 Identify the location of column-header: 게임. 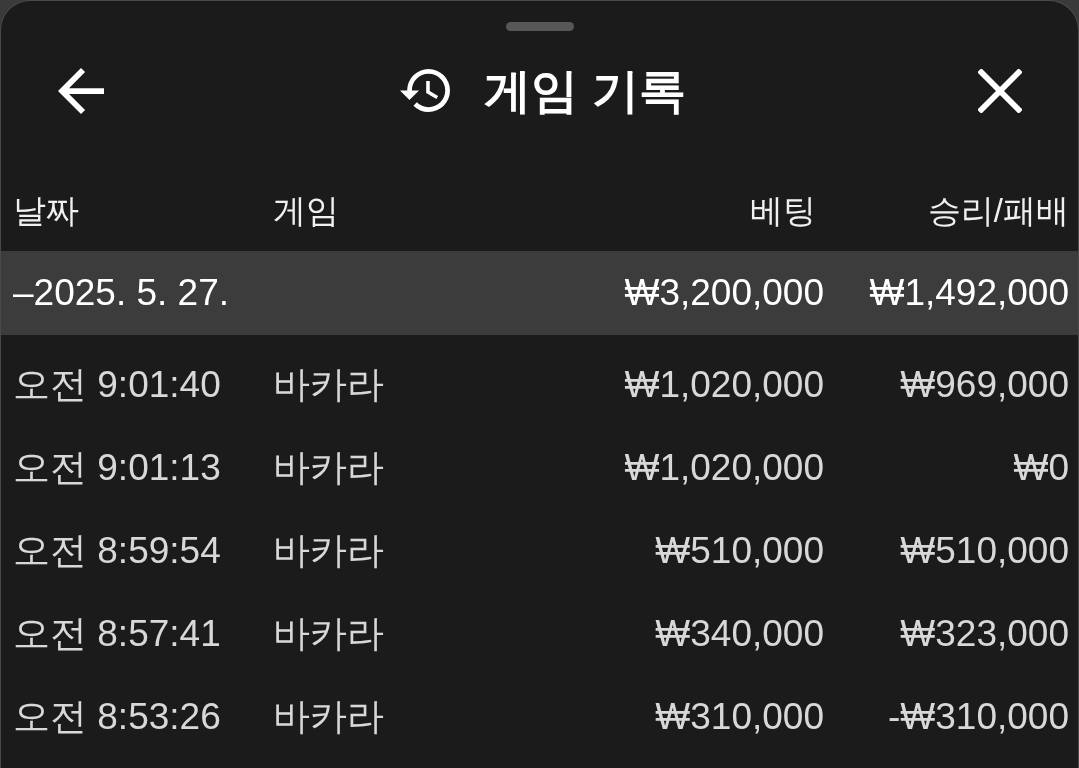
(306, 211).